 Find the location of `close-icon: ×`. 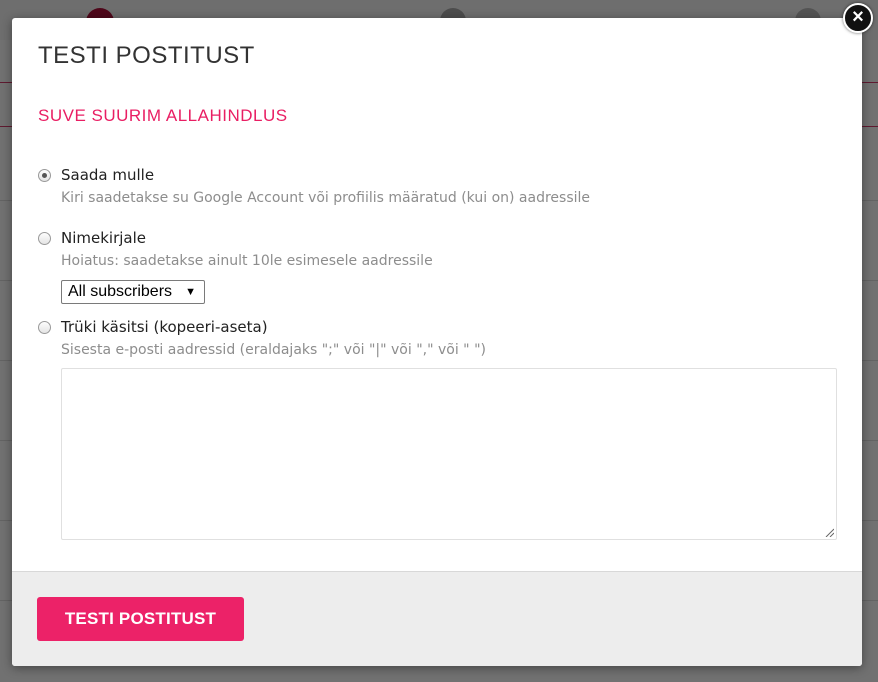

close-icon: × is located at coordinates (858, 18).